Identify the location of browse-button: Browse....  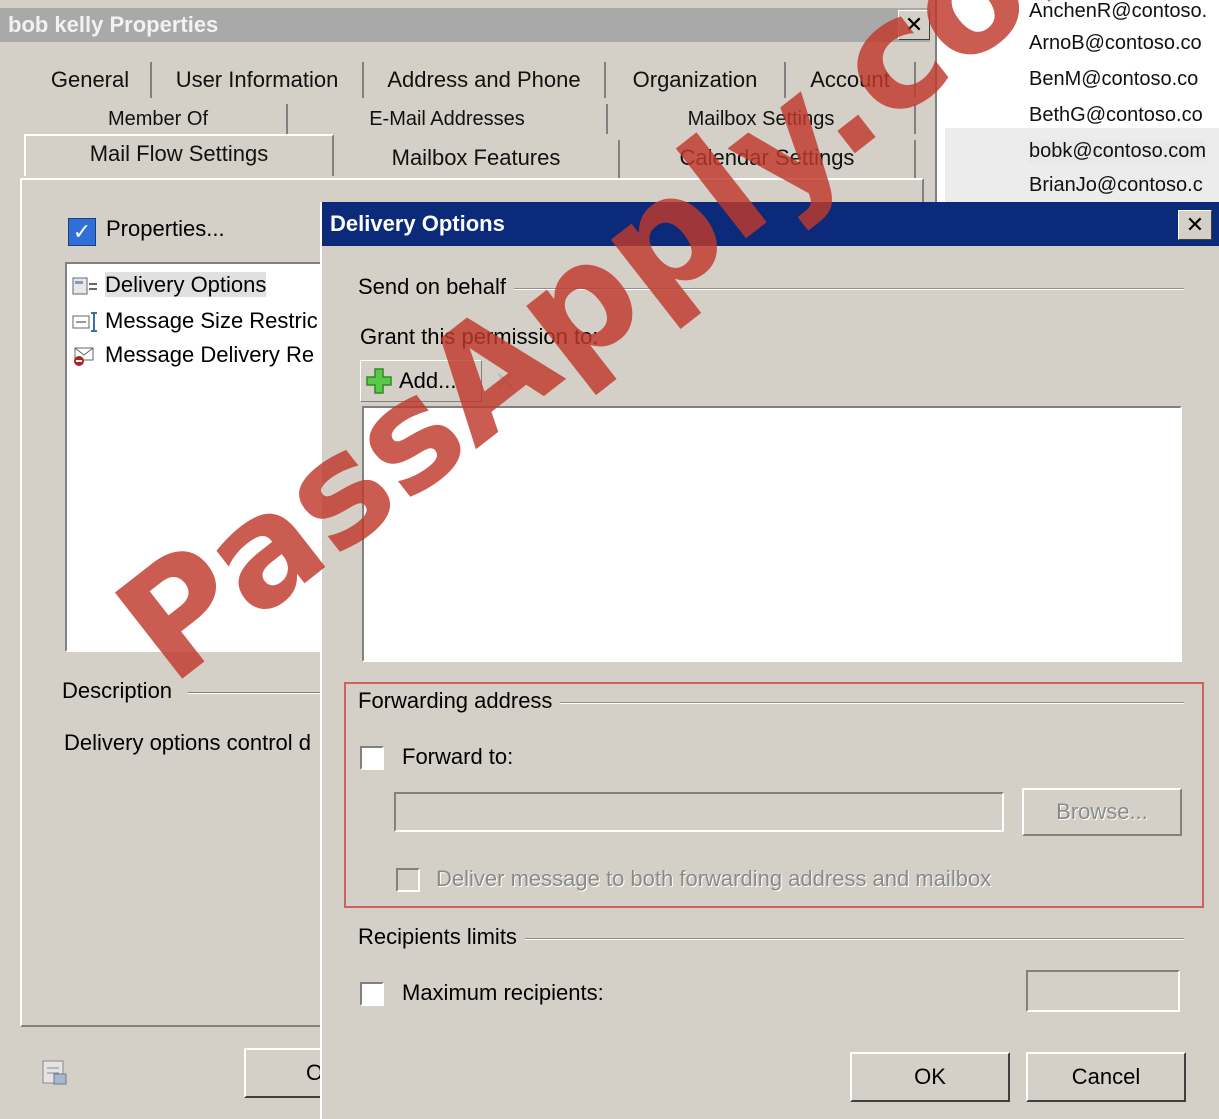
(1102, 812).